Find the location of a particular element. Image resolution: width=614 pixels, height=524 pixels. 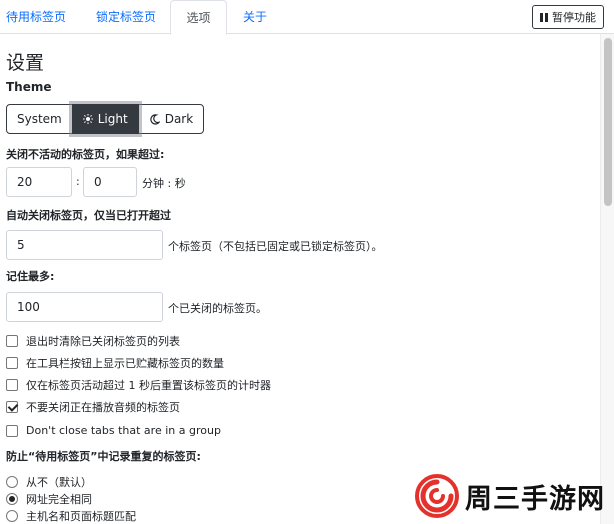

auto-close-count-input is located at coordinates (84, 245).